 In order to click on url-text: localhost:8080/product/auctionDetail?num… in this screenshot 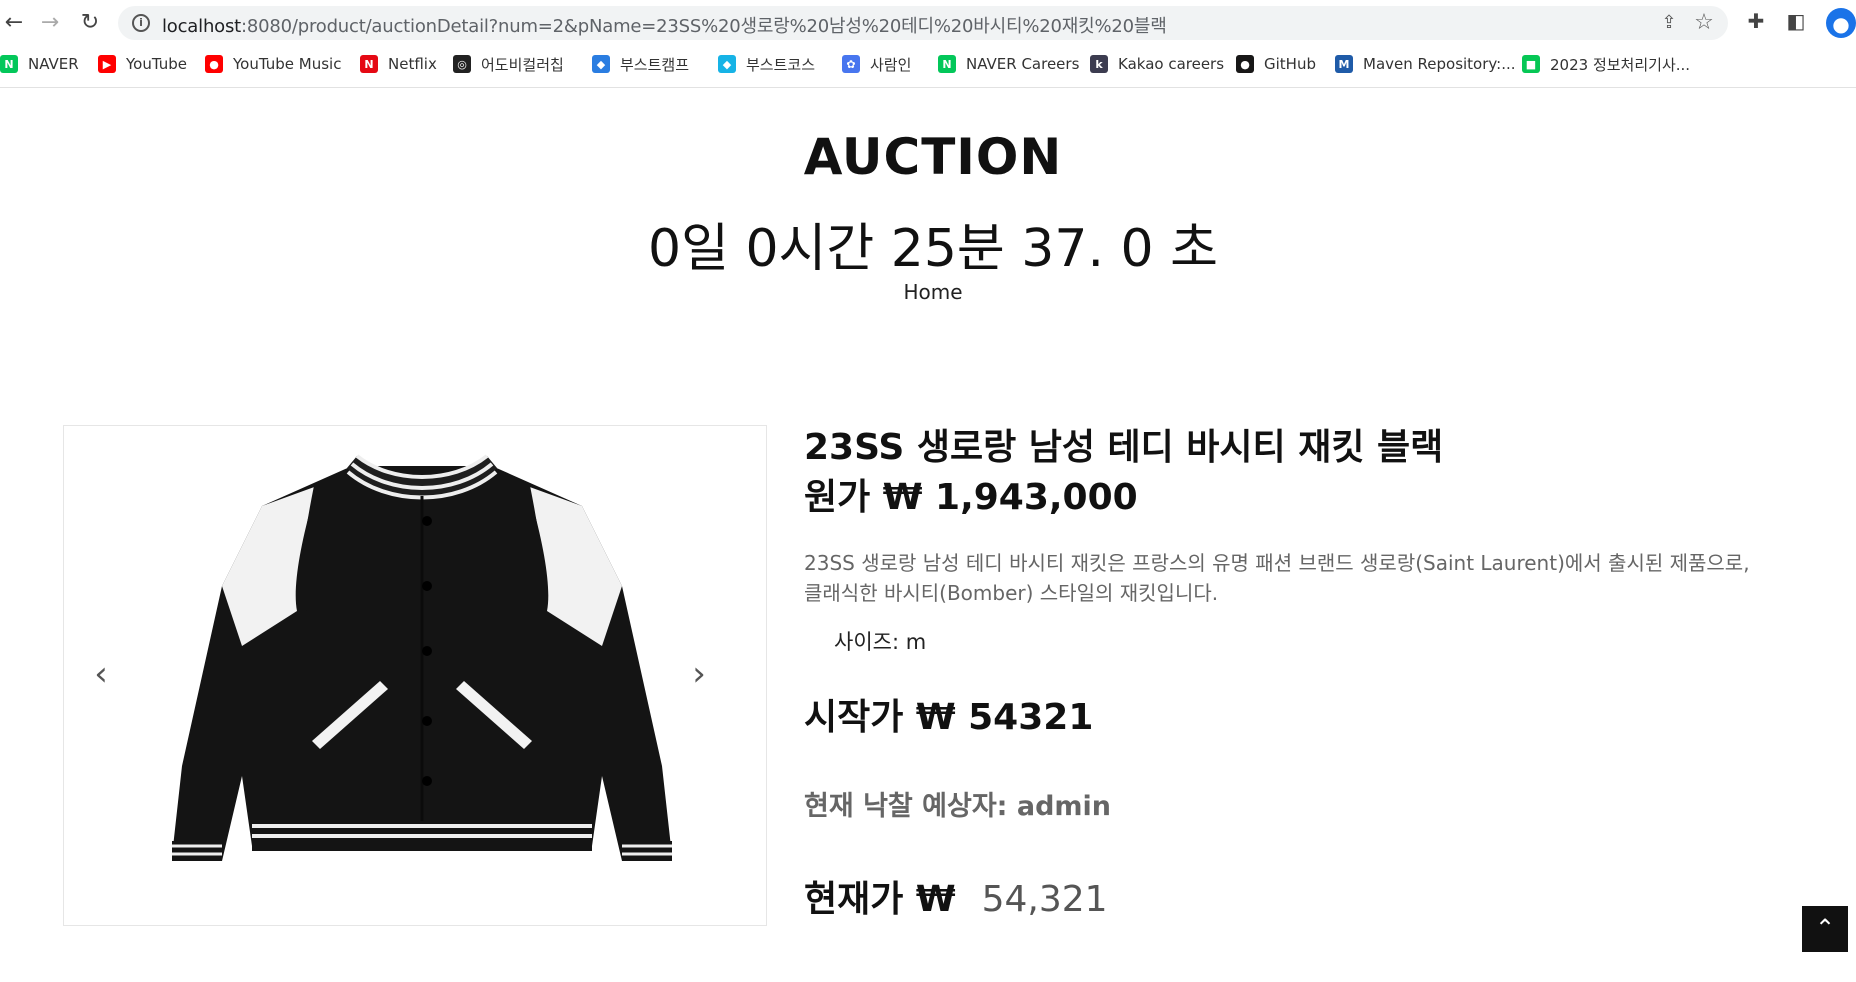, I will do `click(664, 25)`.